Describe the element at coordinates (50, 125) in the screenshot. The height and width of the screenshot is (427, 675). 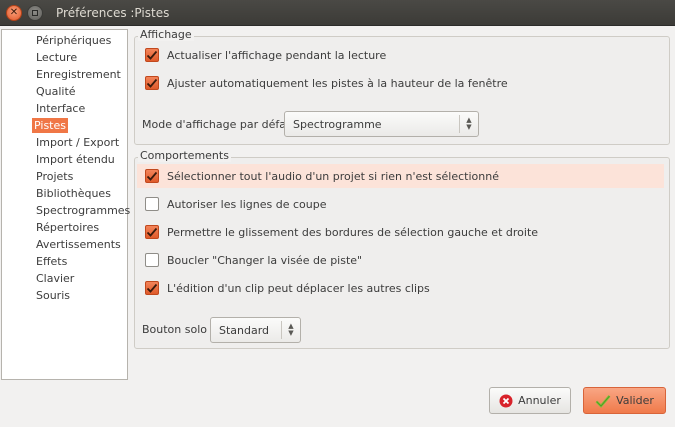
I see `sidebar-item-pistes: Pistes` at that location.